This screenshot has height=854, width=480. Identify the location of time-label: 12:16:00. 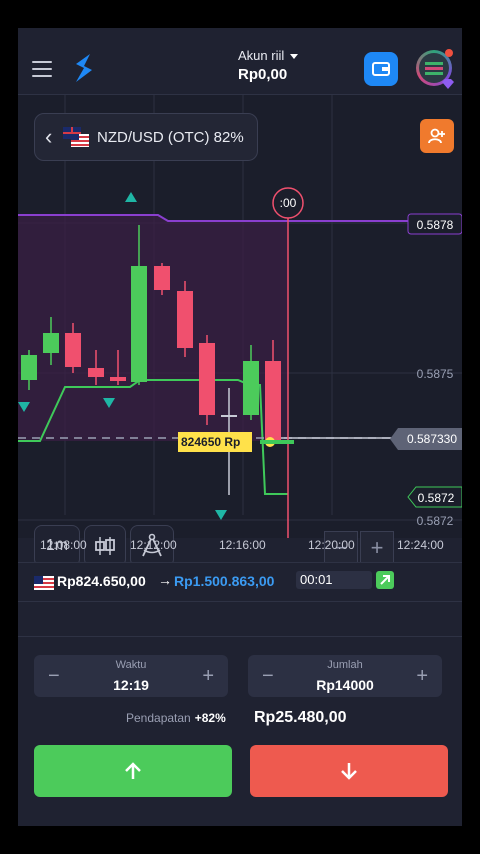
(242, 545).